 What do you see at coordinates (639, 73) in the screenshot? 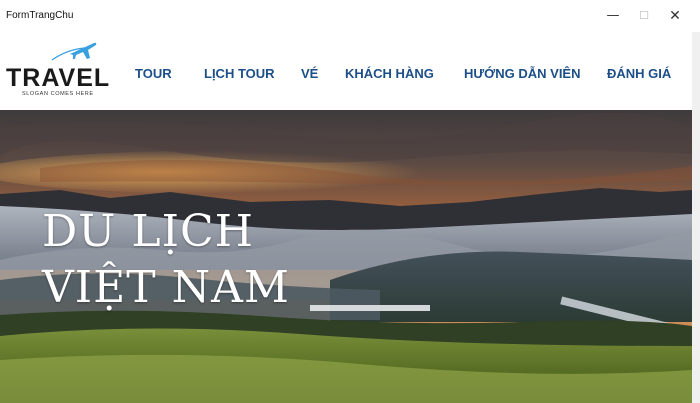
I see `nav-item-danh-gia: ĐÁNH GIÁ` at bounding box center [639, 73].